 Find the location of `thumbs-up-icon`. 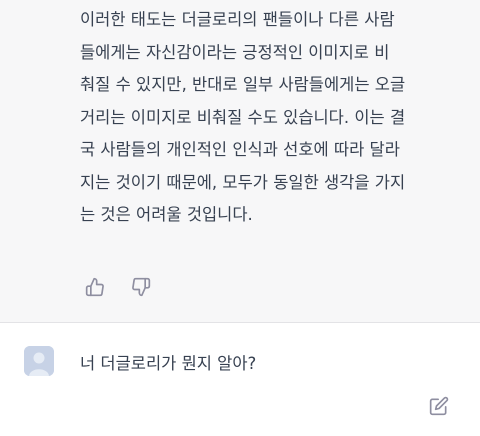

thumbs-up-icon is located at coordinates (94, 287).